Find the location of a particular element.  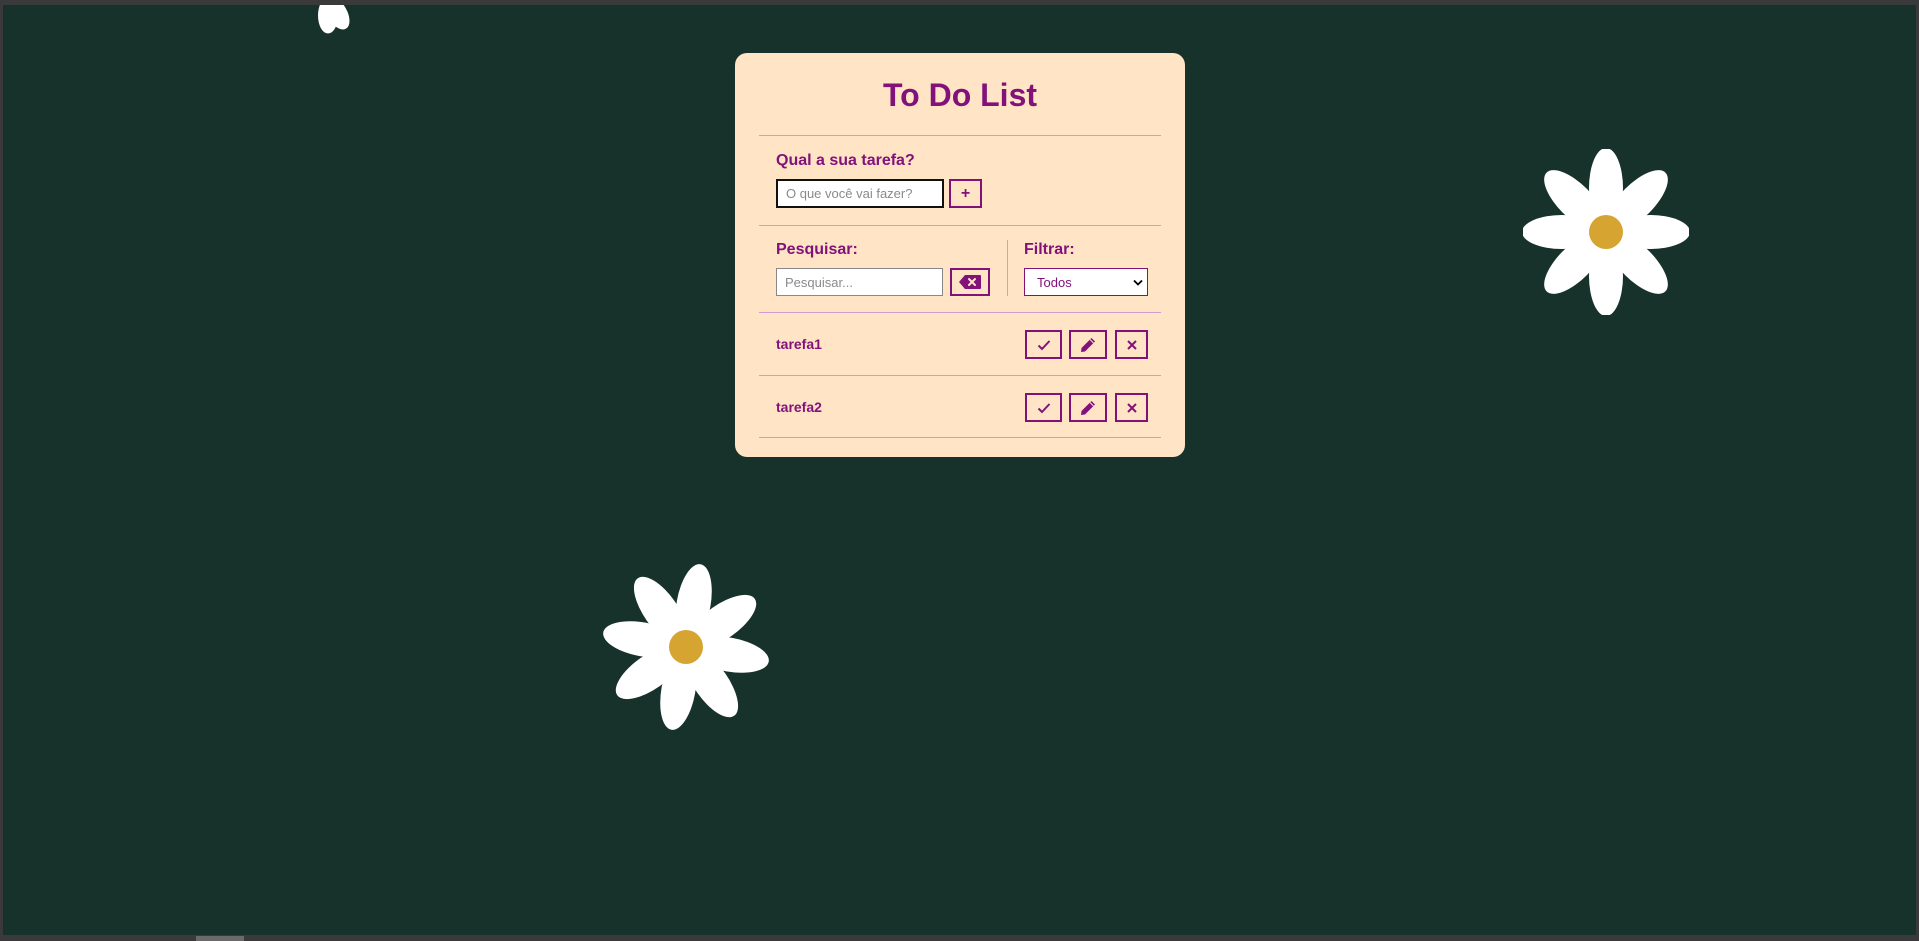

horizontal-scrollbar is located at coordinates (220, 938).